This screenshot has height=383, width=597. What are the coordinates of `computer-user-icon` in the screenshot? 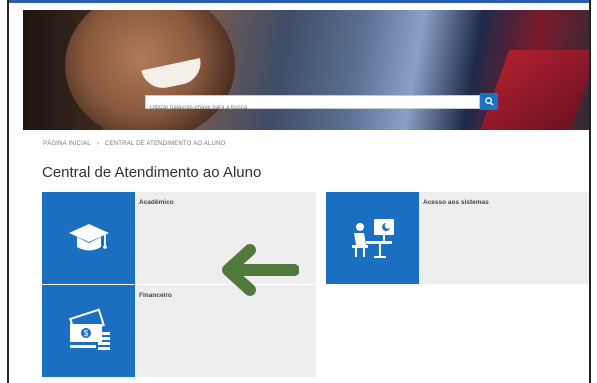 It's located at (372, 238).